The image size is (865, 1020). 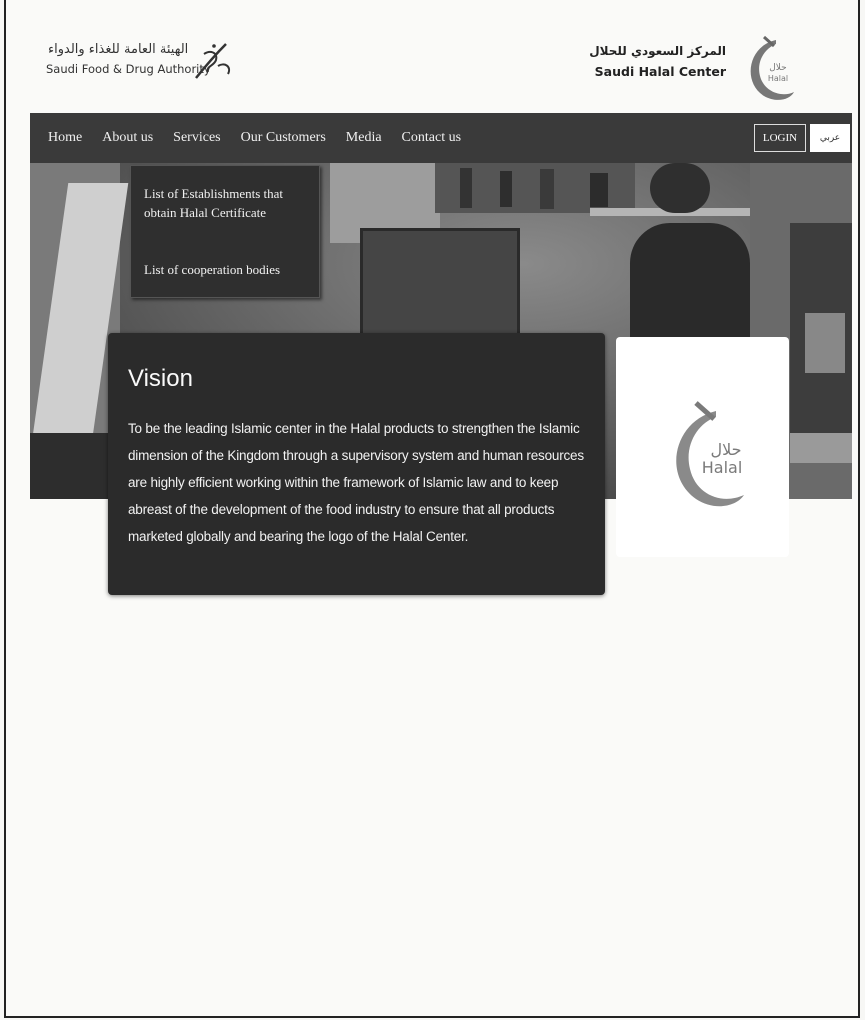 I want to click on center-english-name: Saudi Halal Center, so click(x=660, y=71).